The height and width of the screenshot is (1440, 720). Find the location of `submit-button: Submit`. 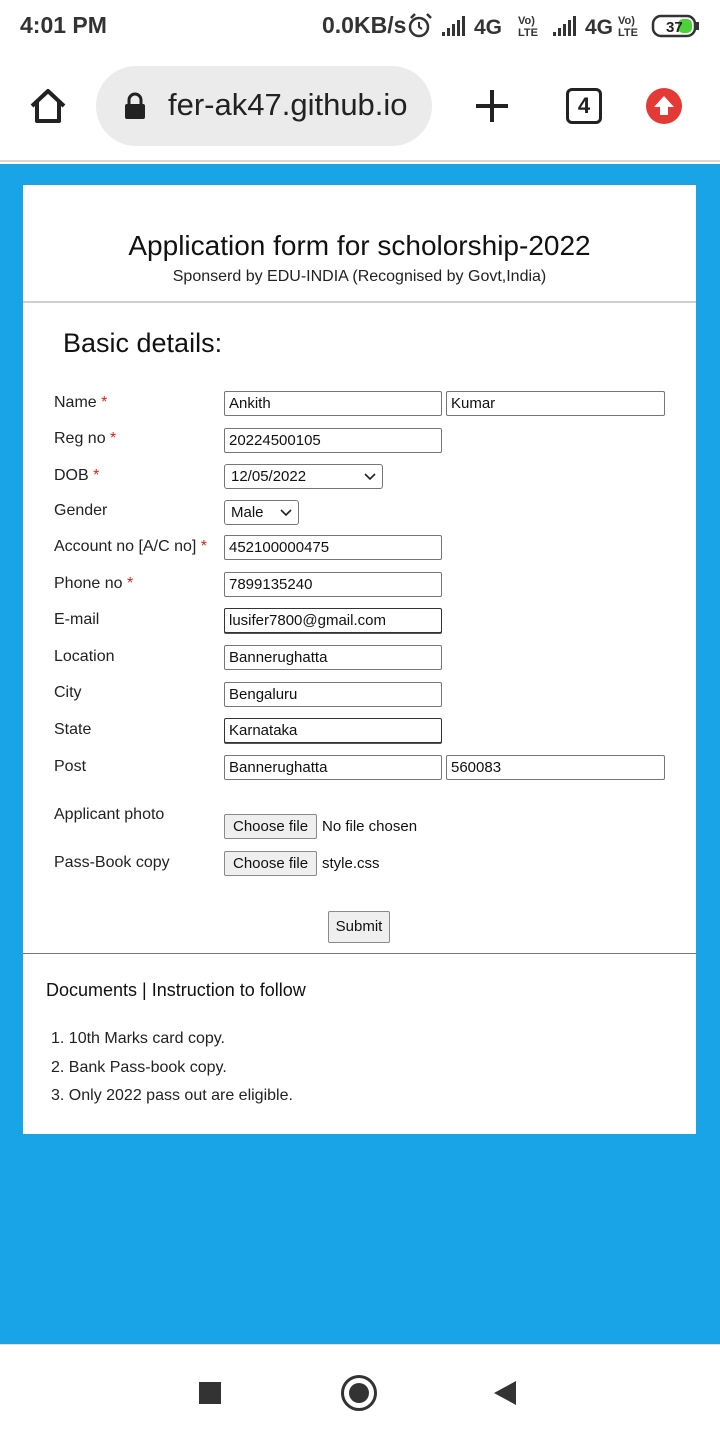

submit-button: Submit is located at coordinates (359, 927).